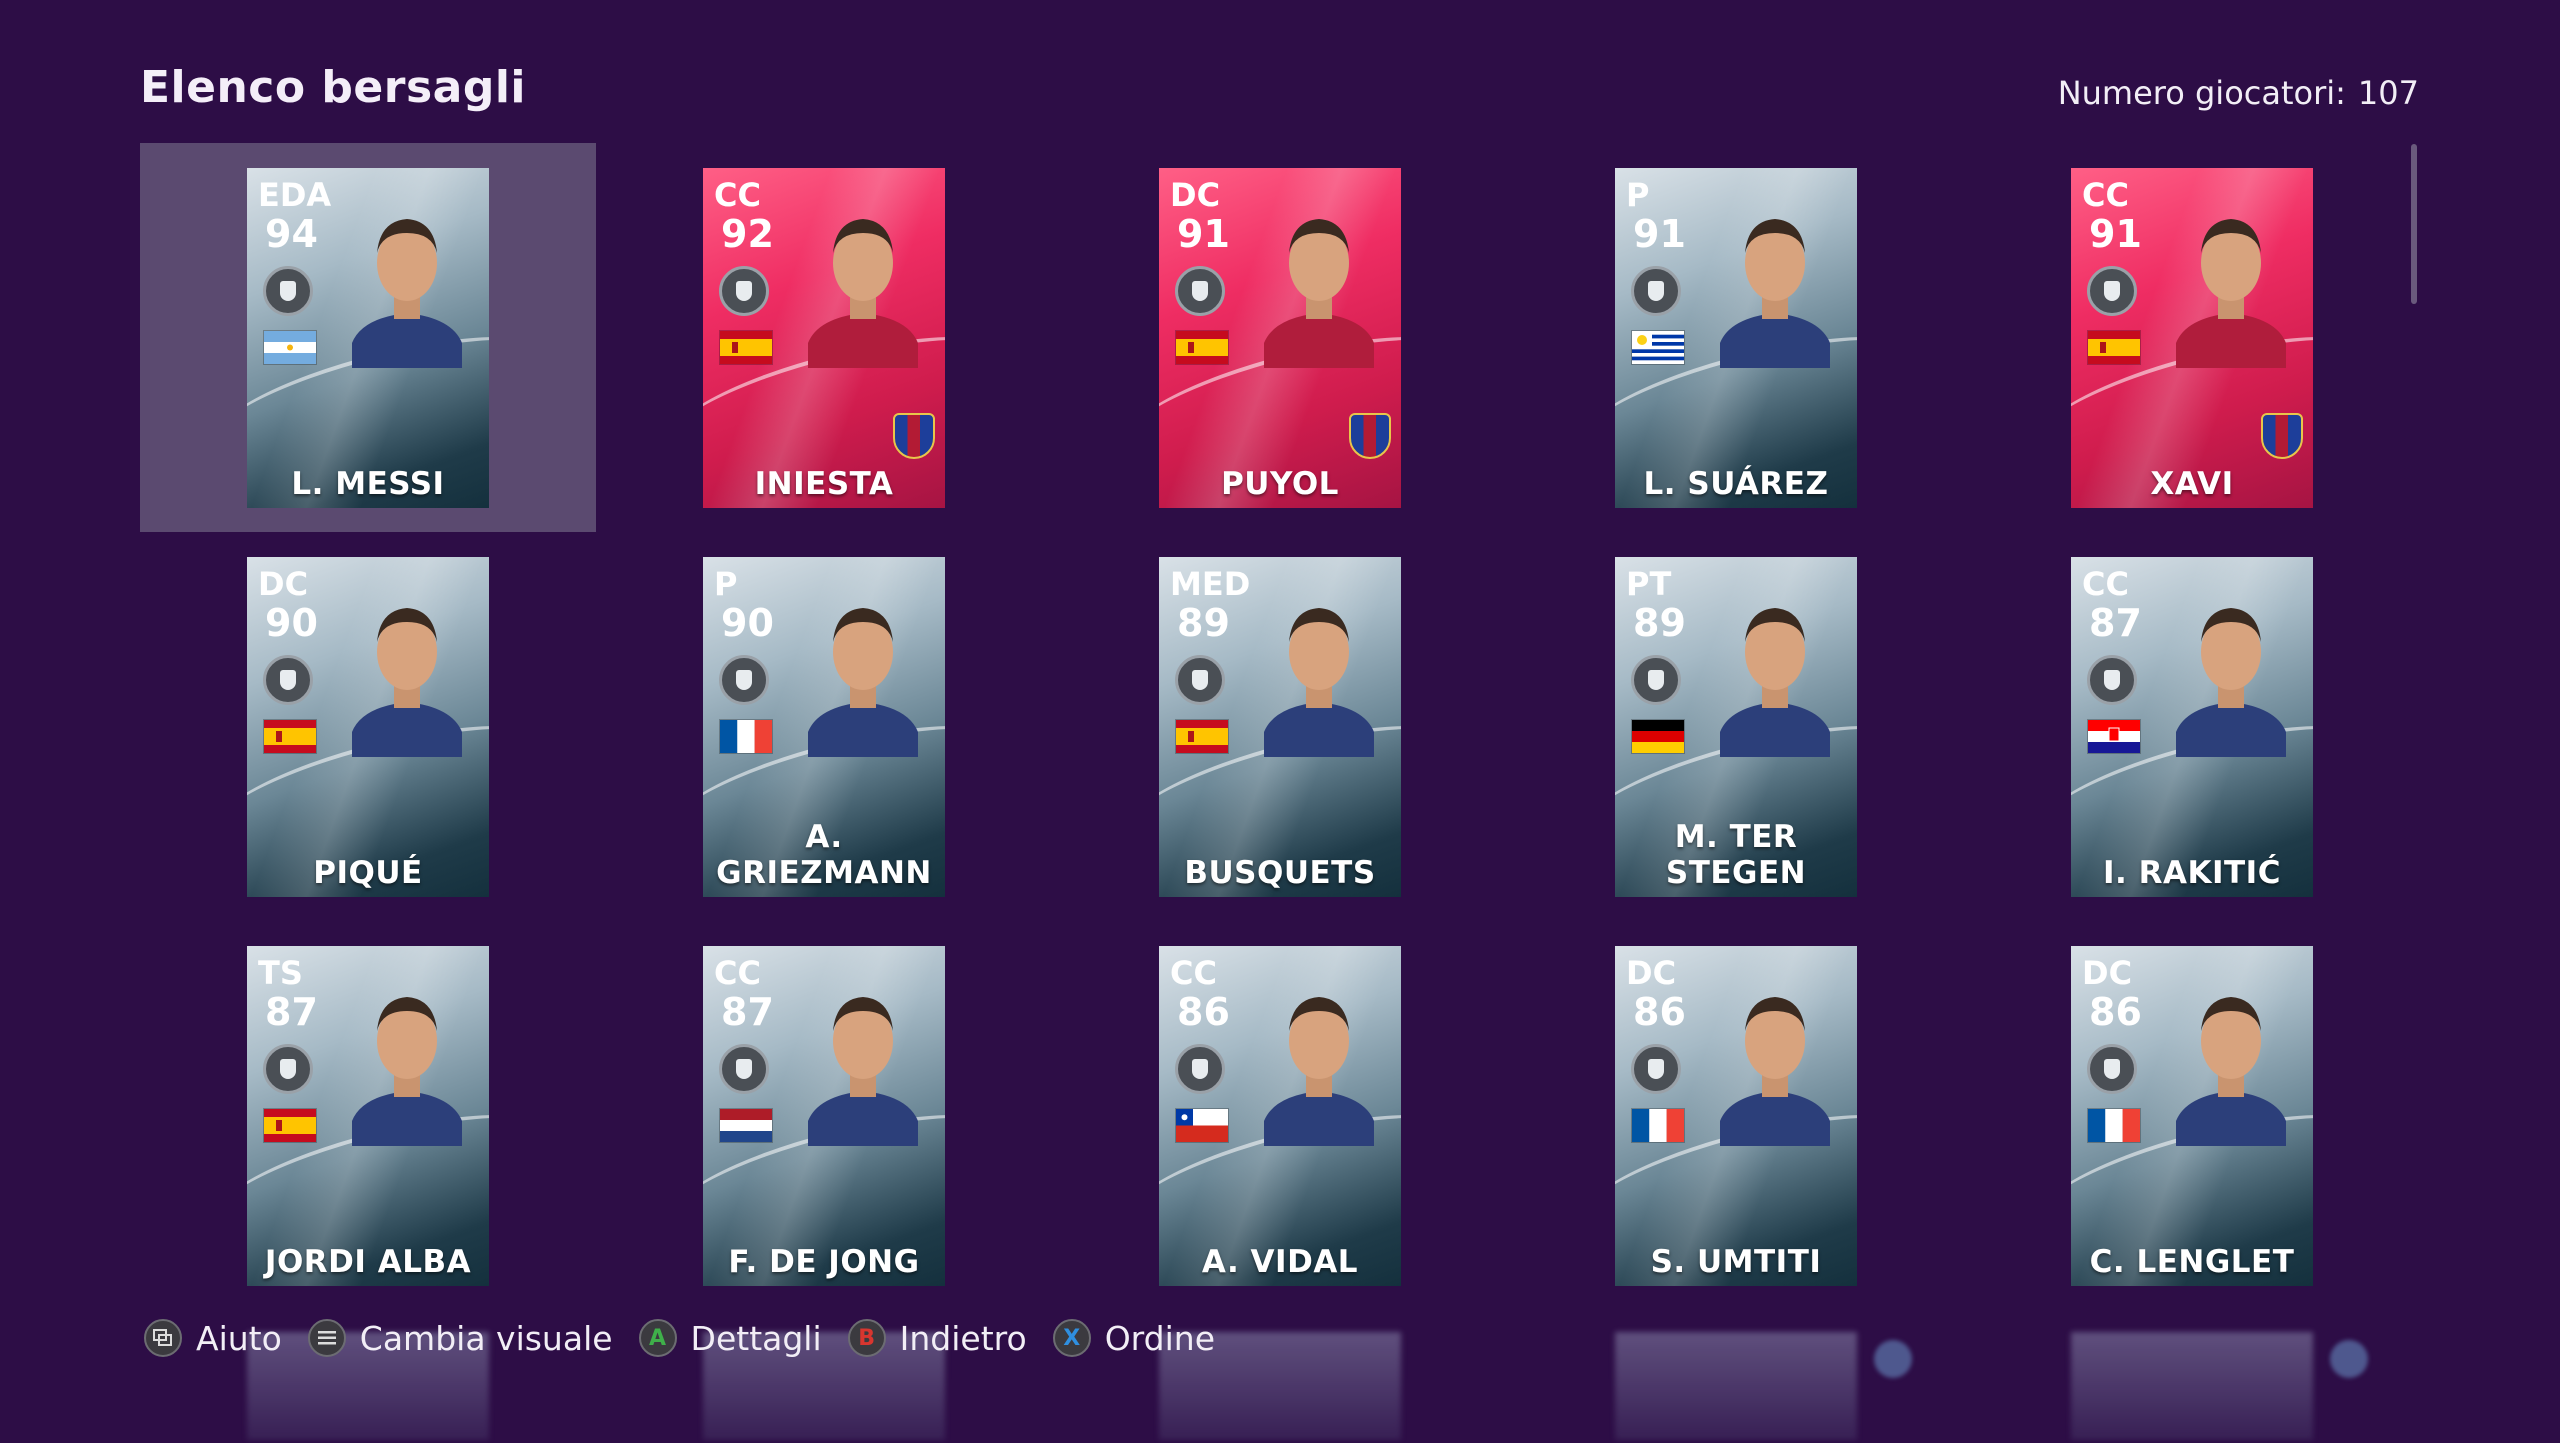 Image resolution: width=2560 pixels, height=1443 pixels. Describe the element at coordinates (1638, 195) in the screenshot. I see `player-position: P` at that location.